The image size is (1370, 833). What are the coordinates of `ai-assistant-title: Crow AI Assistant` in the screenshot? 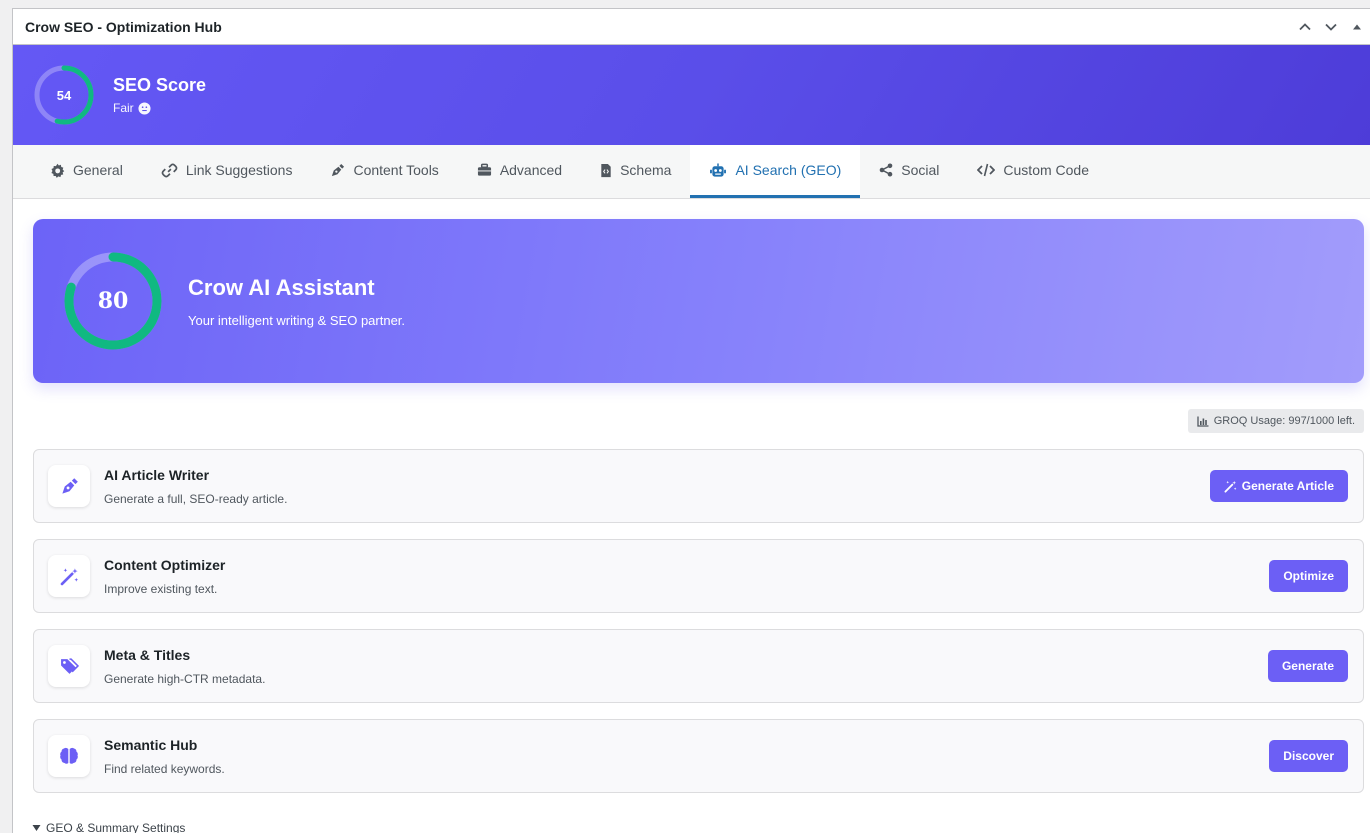 It's located at (281, 287).